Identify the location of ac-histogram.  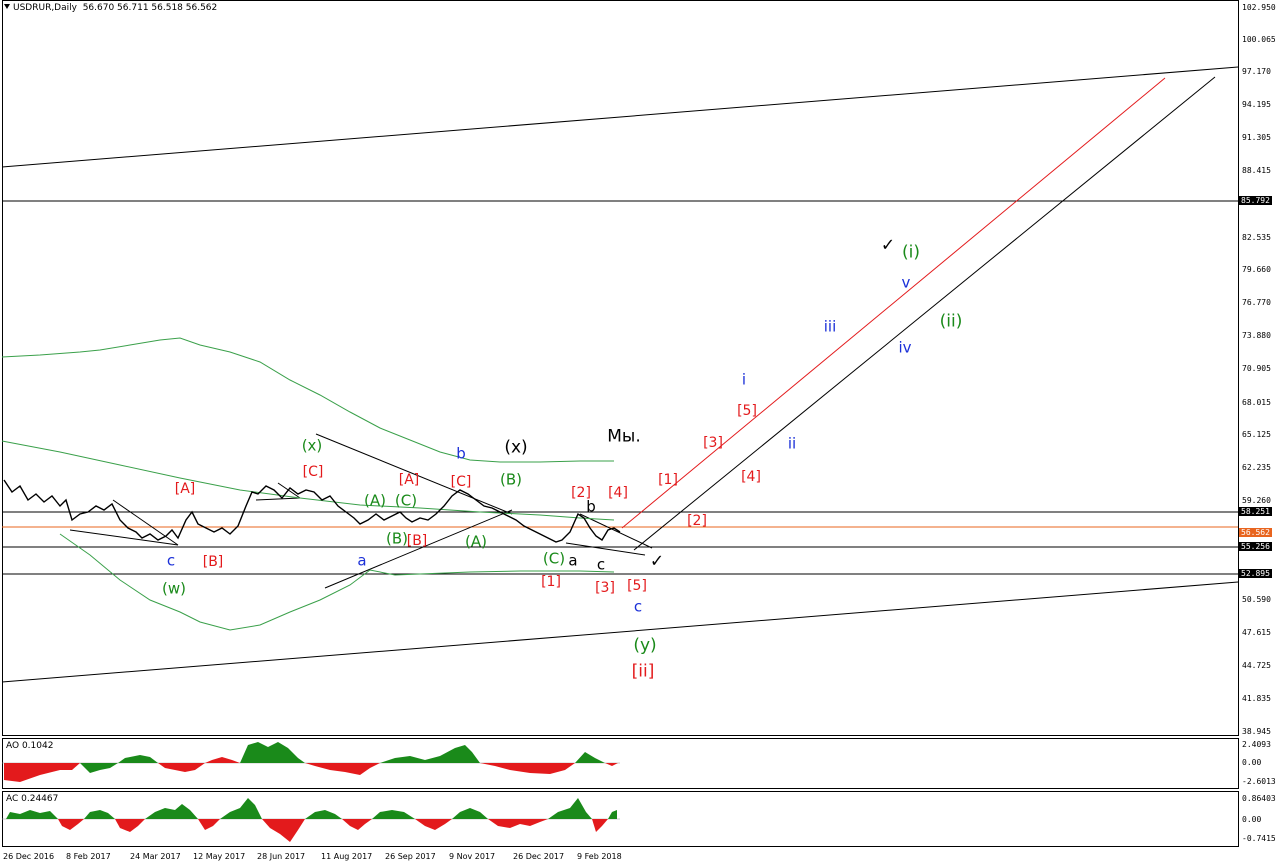
(311, 820).